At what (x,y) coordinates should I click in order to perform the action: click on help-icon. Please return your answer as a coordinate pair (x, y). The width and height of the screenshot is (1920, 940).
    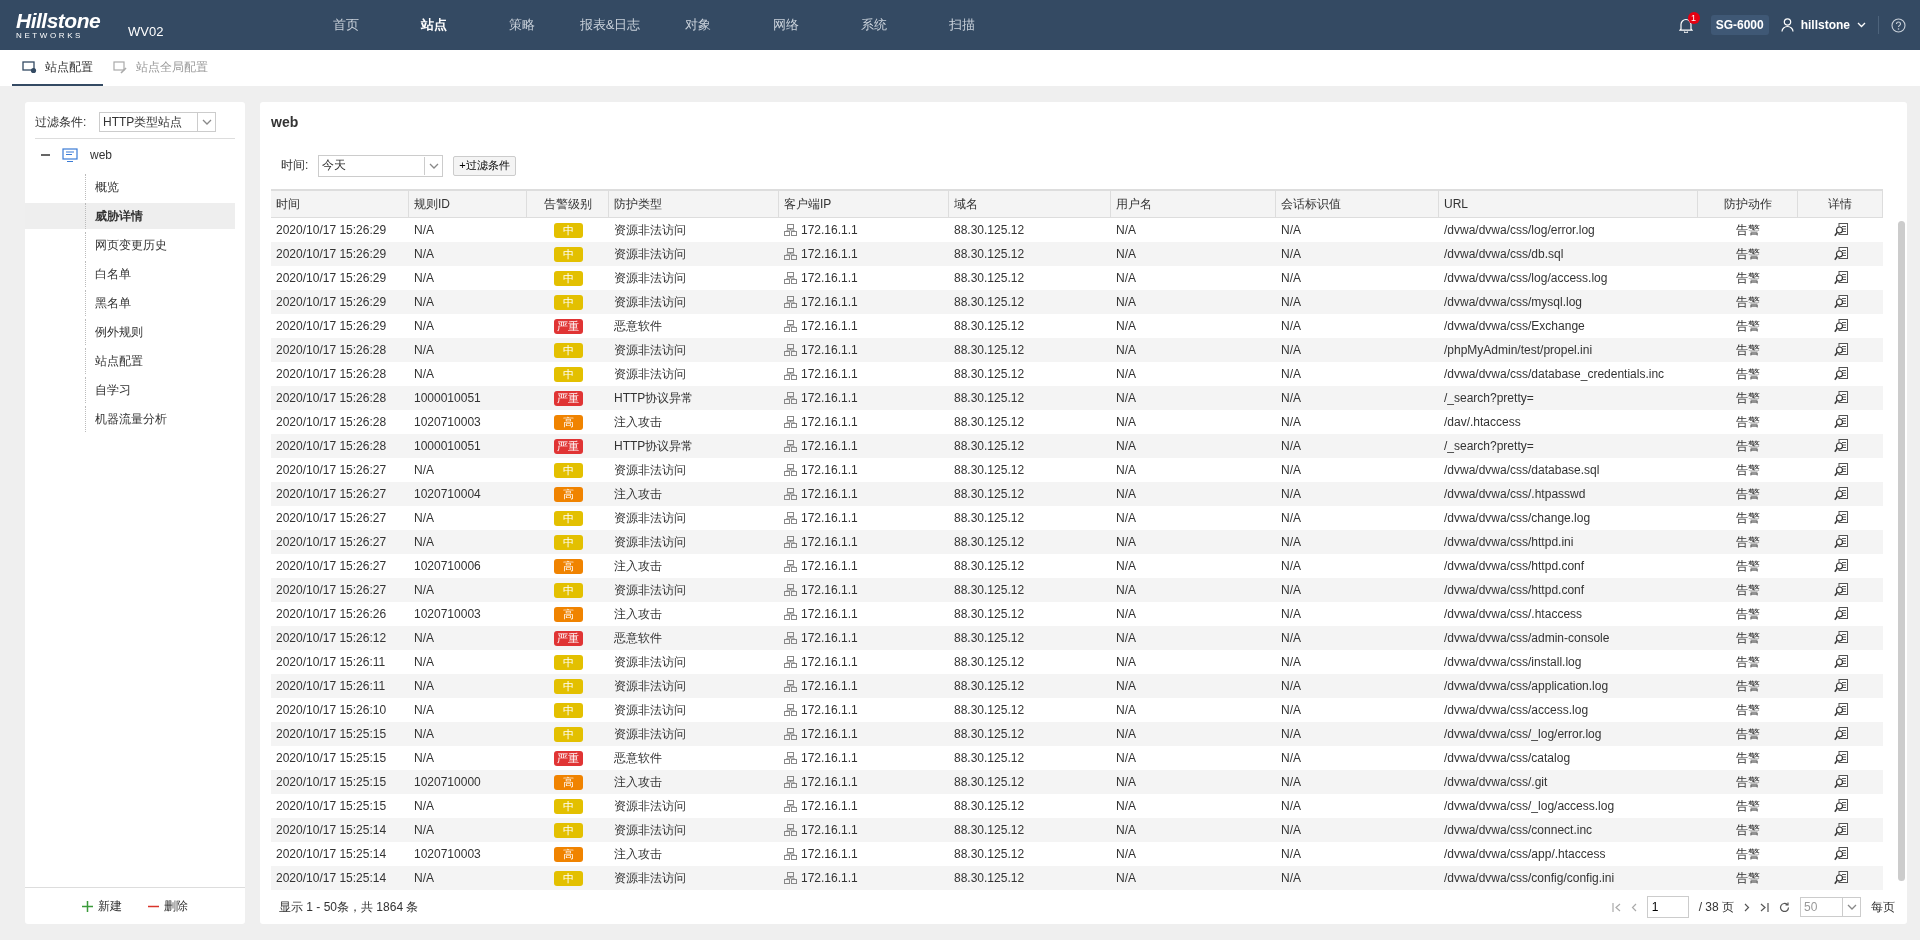
    Looking at the image, I should click on (1898, 25).